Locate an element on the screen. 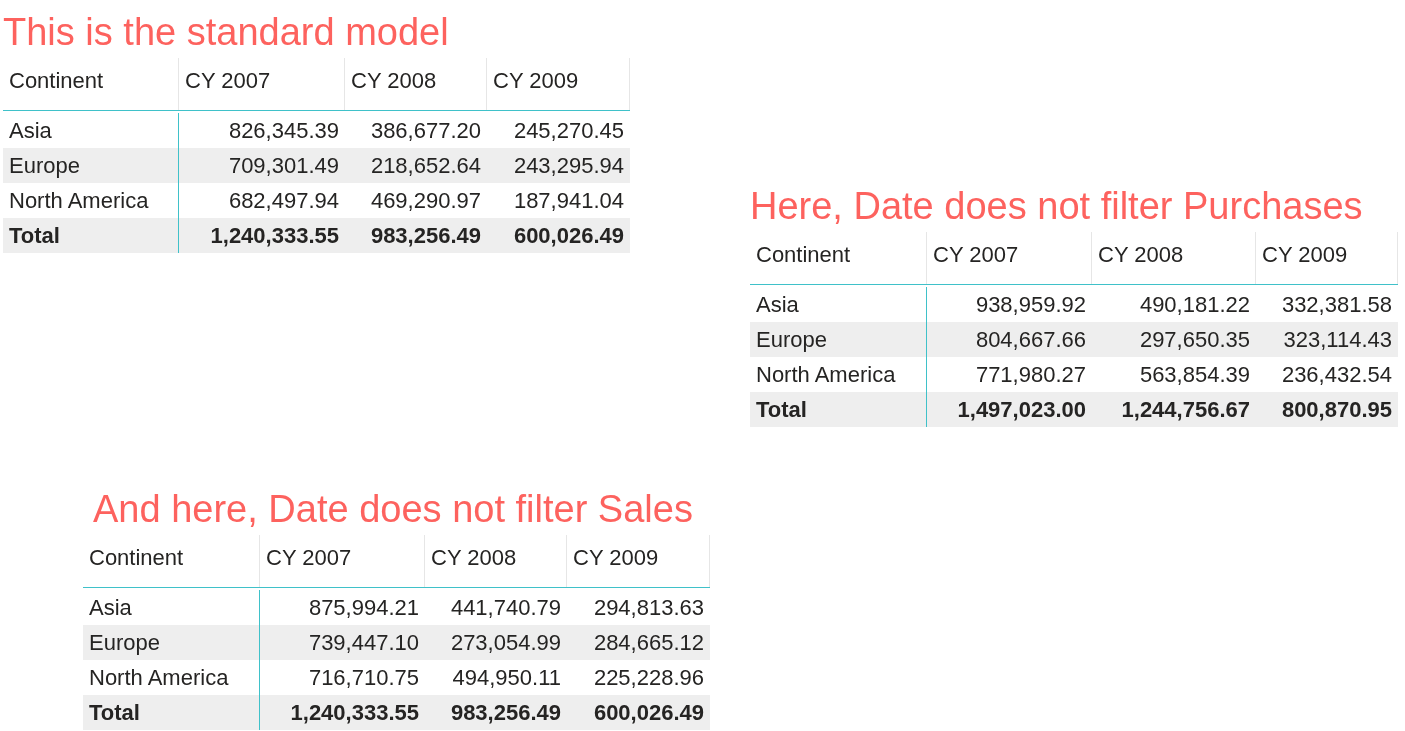 The width and height of the screenshot is (1405, 731). table-cell-text: 284,665.12 is located at coordinates (648, 643).